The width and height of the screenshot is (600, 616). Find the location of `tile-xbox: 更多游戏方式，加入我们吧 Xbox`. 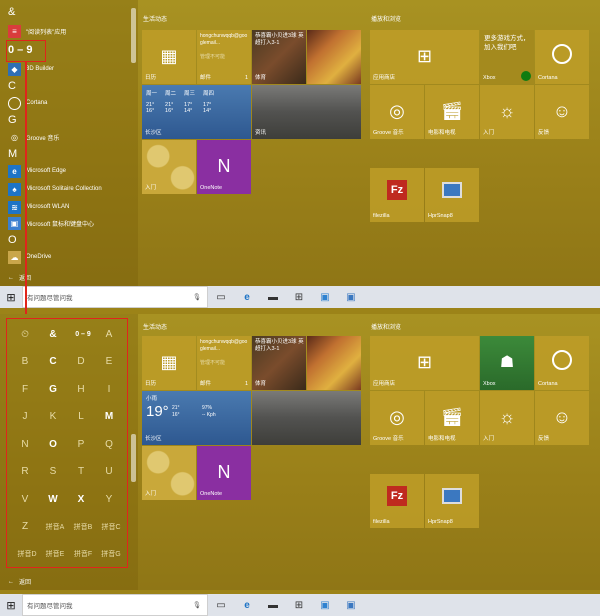

tile-xbox: 更多游戏方式，加入我们吧 Xbox is located at coordinates (507, 57).